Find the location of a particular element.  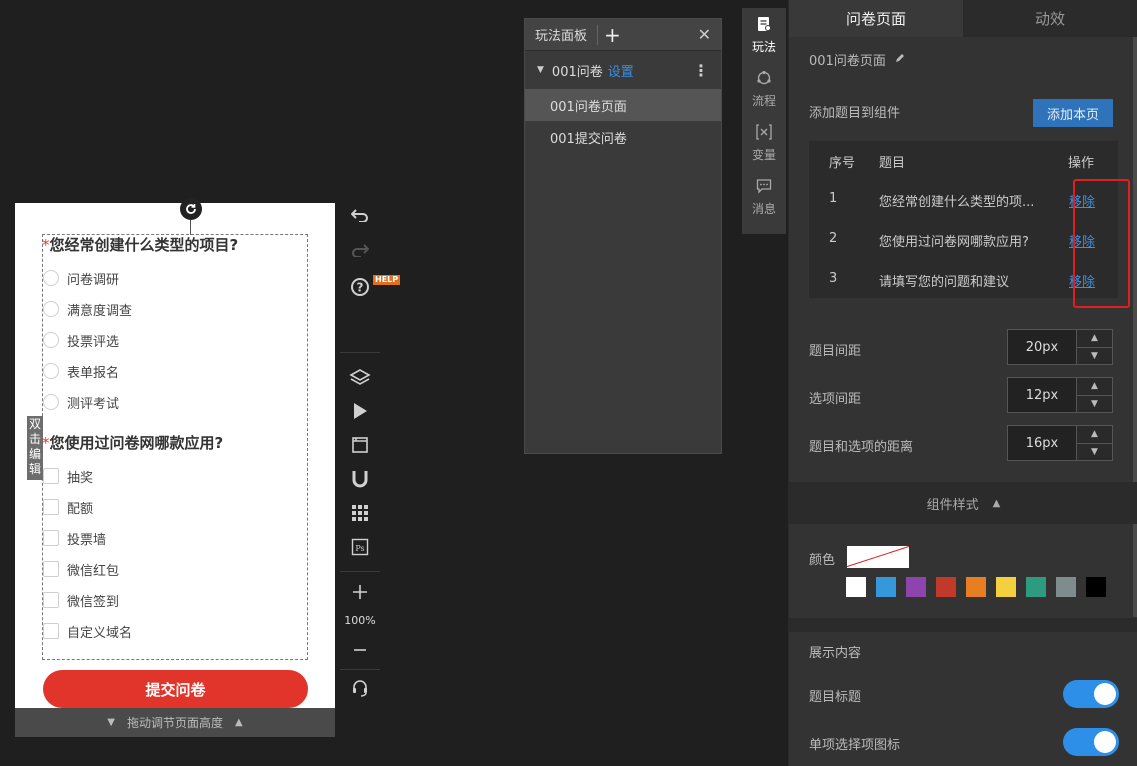

caret-up-icon: ▲ is located at coordinates (239, 722).